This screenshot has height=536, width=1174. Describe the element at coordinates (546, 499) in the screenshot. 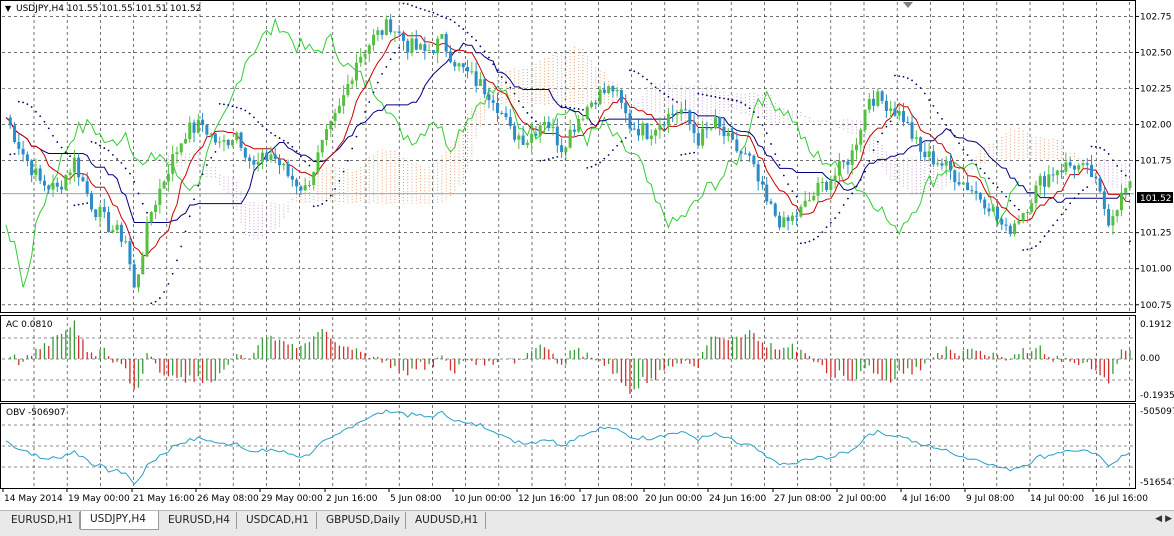

I see `time-label: 12 Jun 16:00` at that location.